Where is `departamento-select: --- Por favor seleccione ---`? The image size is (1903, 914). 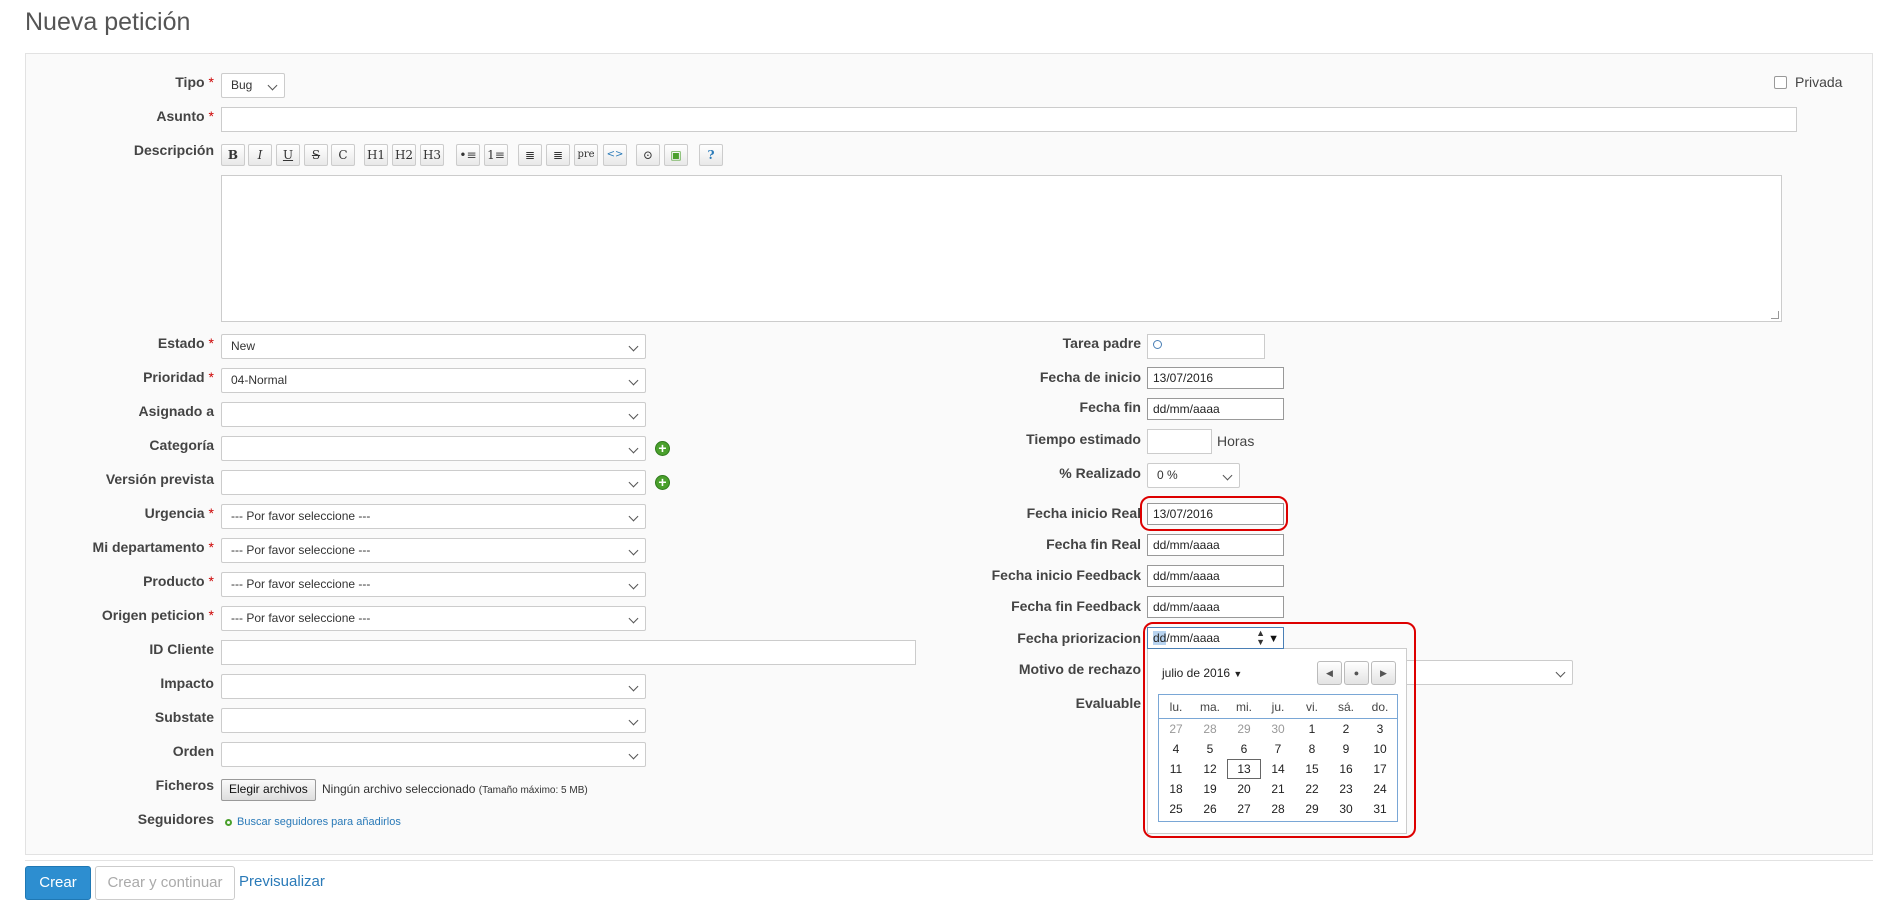
departamento-select: --- Por favor seleccione --- is located at coordinates (433, 550).